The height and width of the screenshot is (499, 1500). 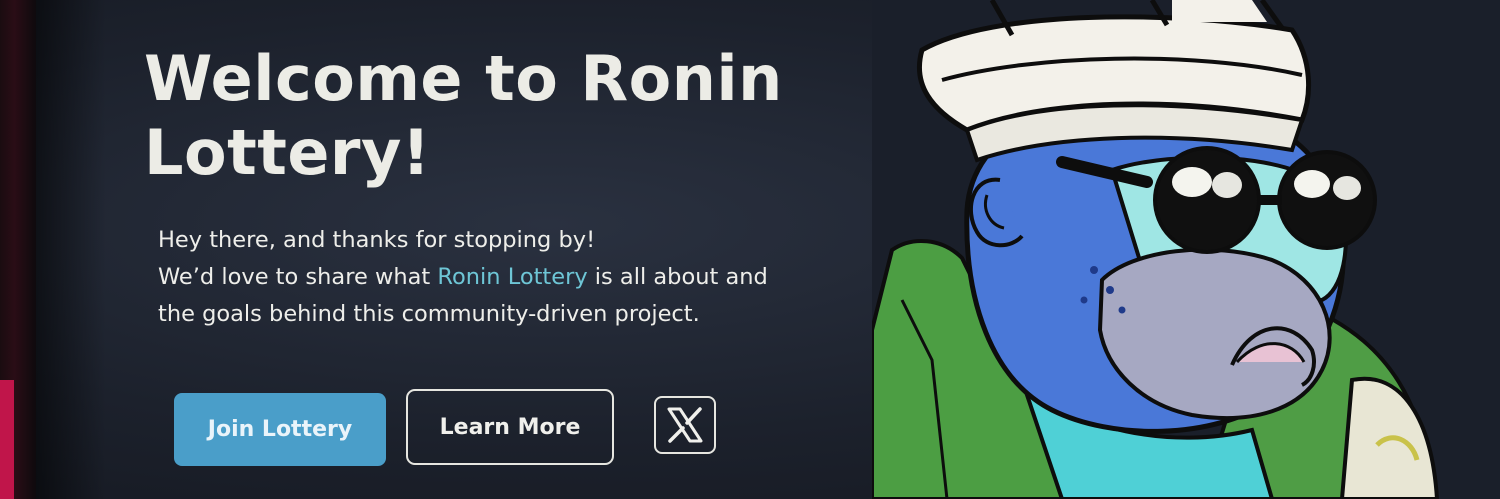 What do you see at coordinates (377, 240) in the screenshot?
I see `intro-line: Hey there, and thanks for stopping by!` at bounding box center [377, 240].